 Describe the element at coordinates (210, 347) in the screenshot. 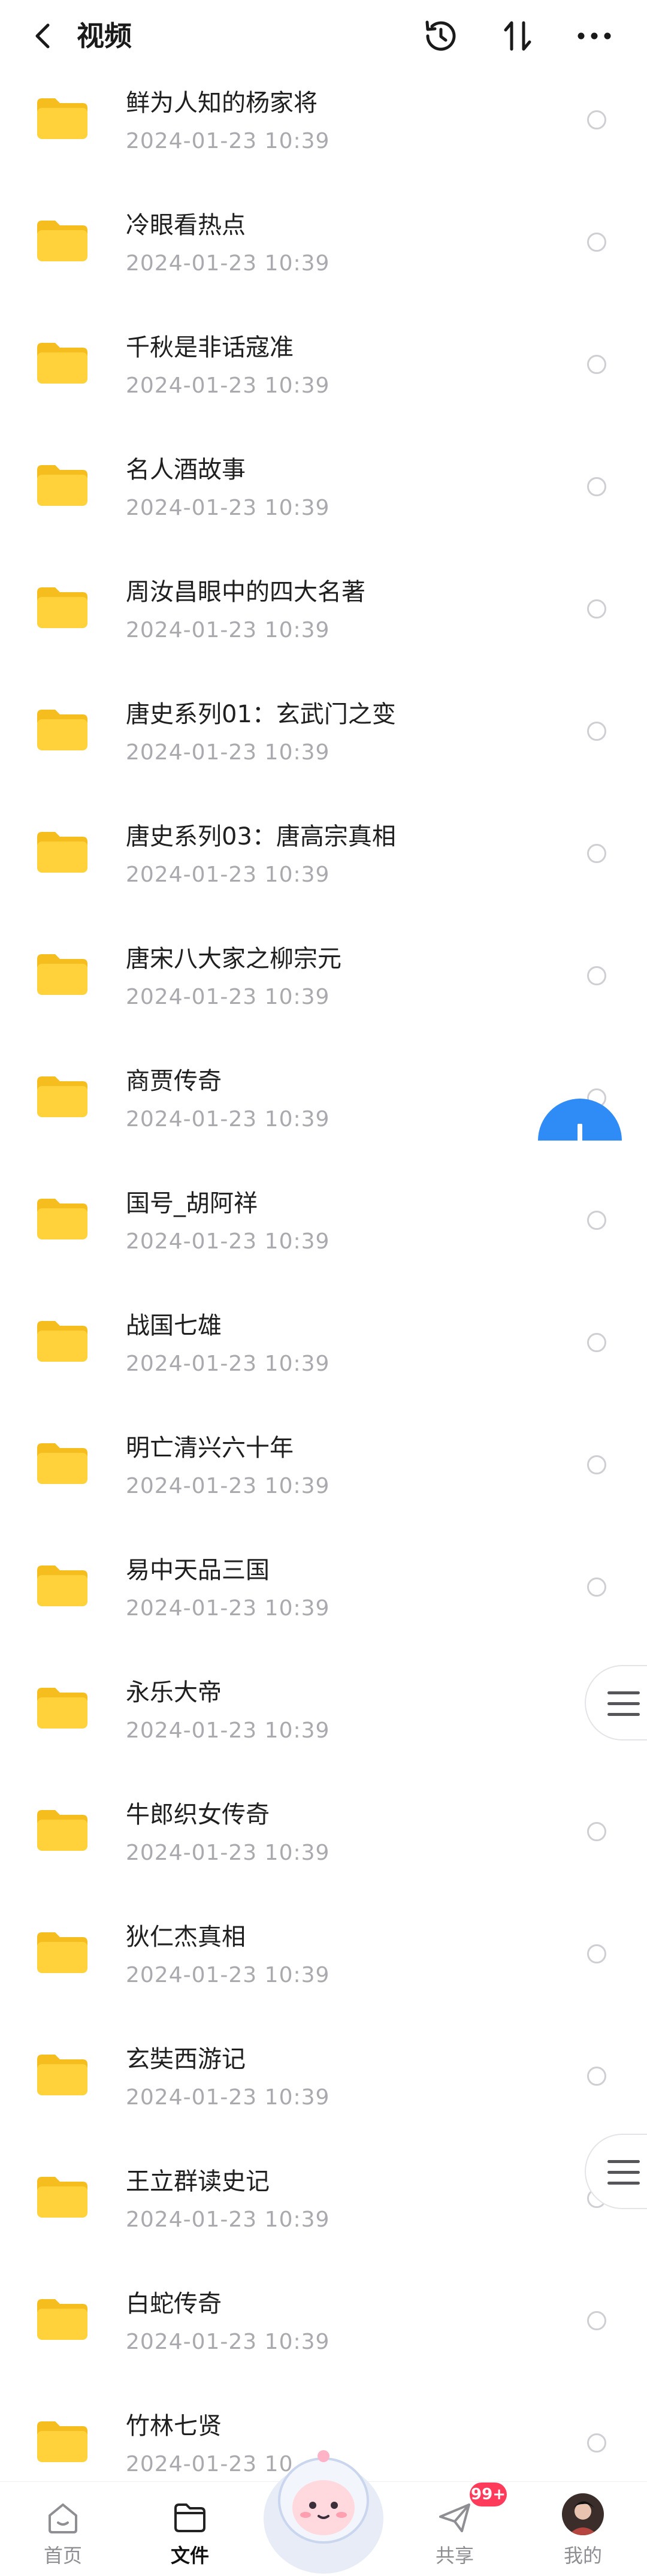

I see `file-name: 千秋是非话寇准` at that location.